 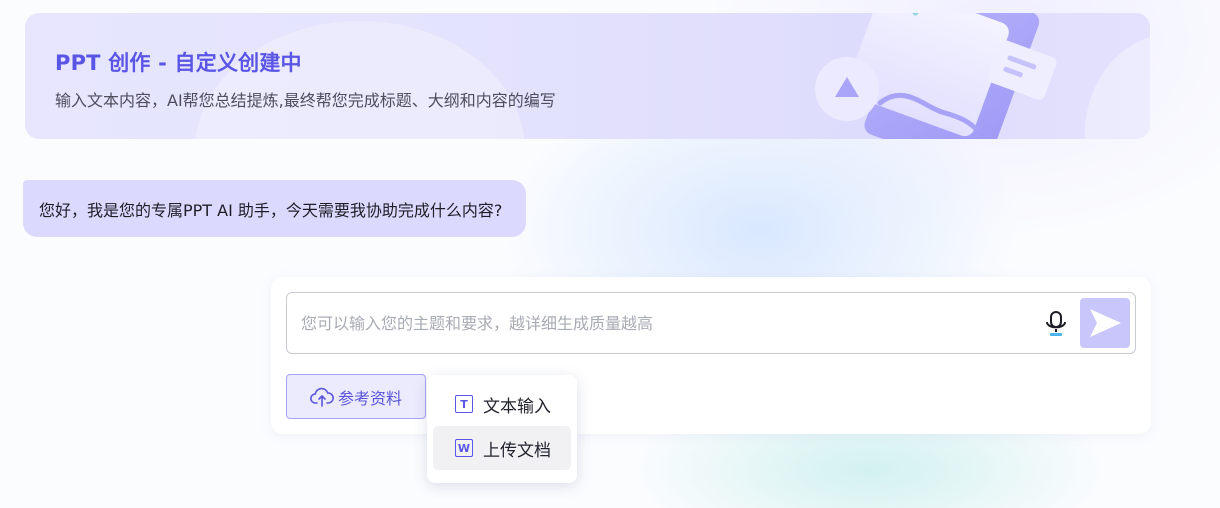 I want to click on menu-item-text-input: T 文本输入, so click(x=502, y=404).